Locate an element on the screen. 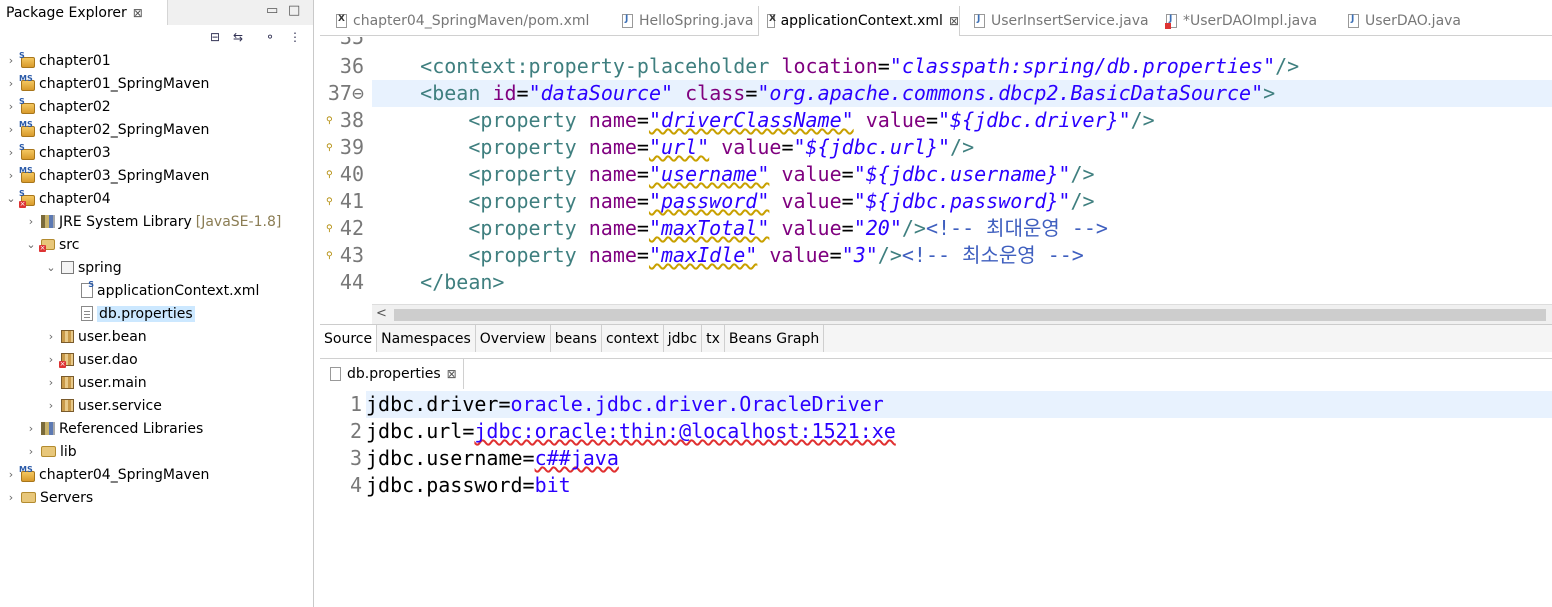 This screenshot has width=1552, height=607. scroll-left-icon: < is located at coordinates (381, 313).